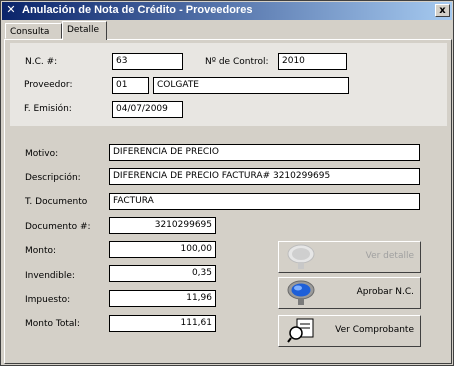  I want to click on tab-consulta: Consulta, so click(33, 31).